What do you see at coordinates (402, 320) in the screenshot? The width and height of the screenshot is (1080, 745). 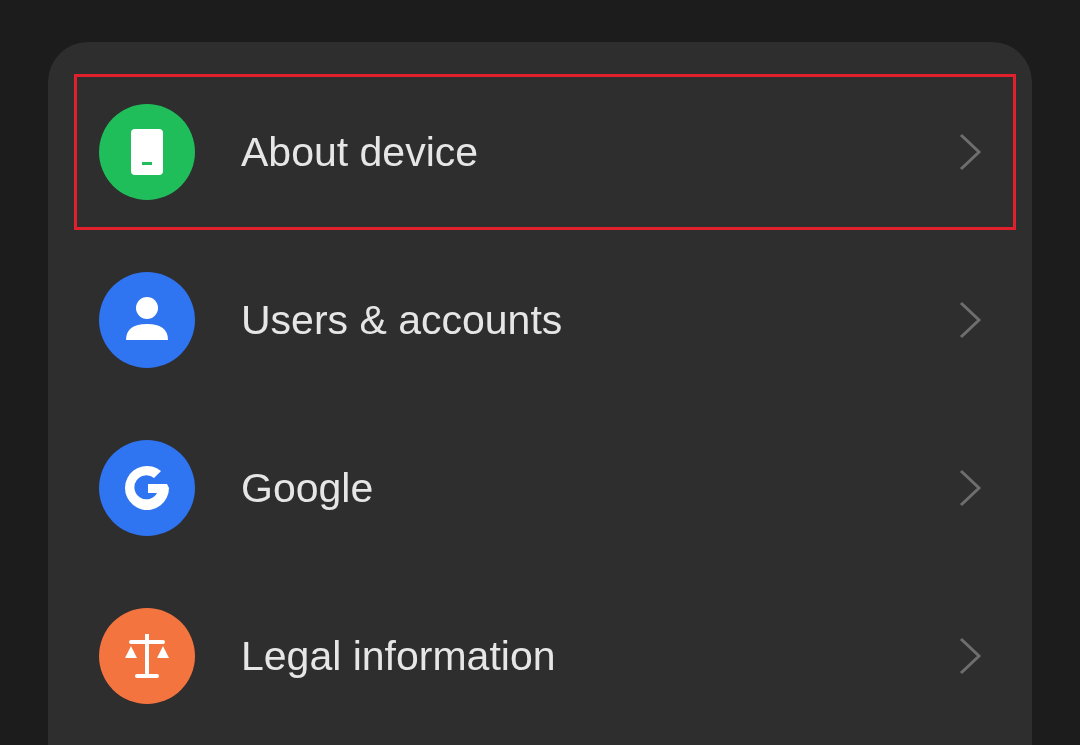 I see `item-label: Users & accounts` at bounding box center [402, 320].